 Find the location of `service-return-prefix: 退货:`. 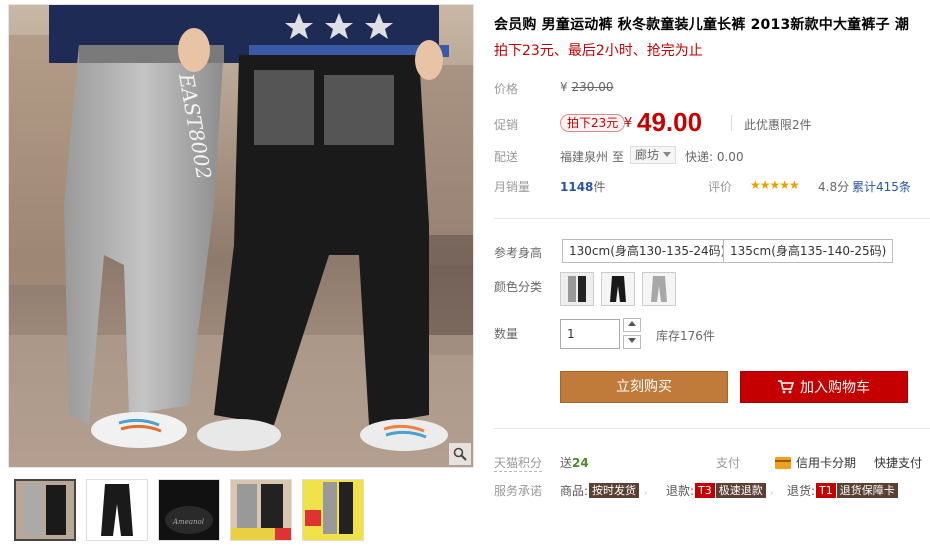

service-return-prefix: 退货: is located at coordinates (801, 491).